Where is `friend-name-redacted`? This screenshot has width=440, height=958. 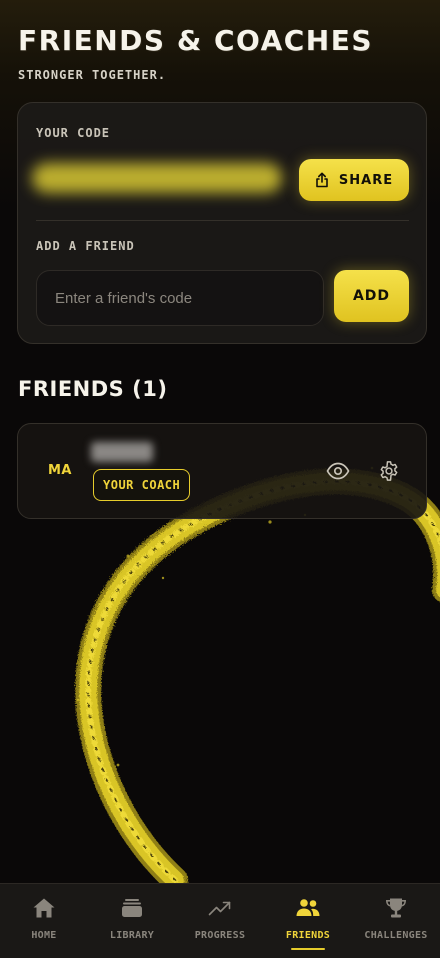 friend-name-redacted is located at coordinates (122, 452).